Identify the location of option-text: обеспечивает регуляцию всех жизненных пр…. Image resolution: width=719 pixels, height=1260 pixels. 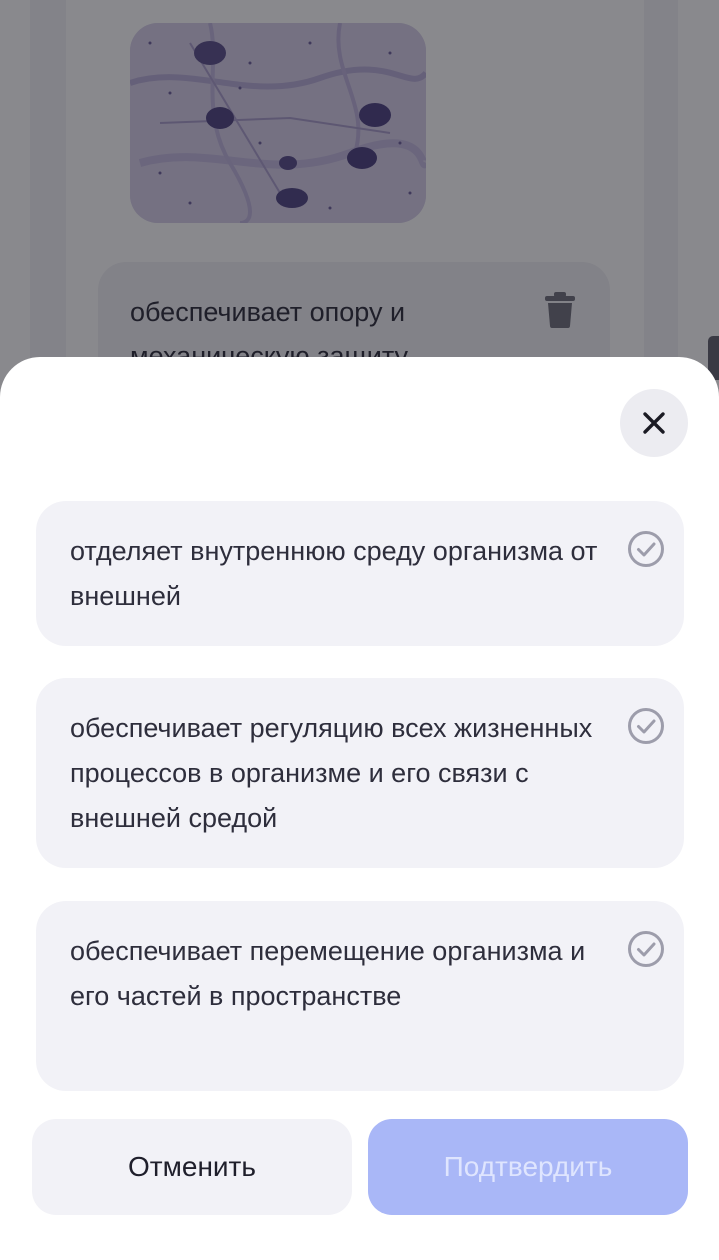
(331, 773).